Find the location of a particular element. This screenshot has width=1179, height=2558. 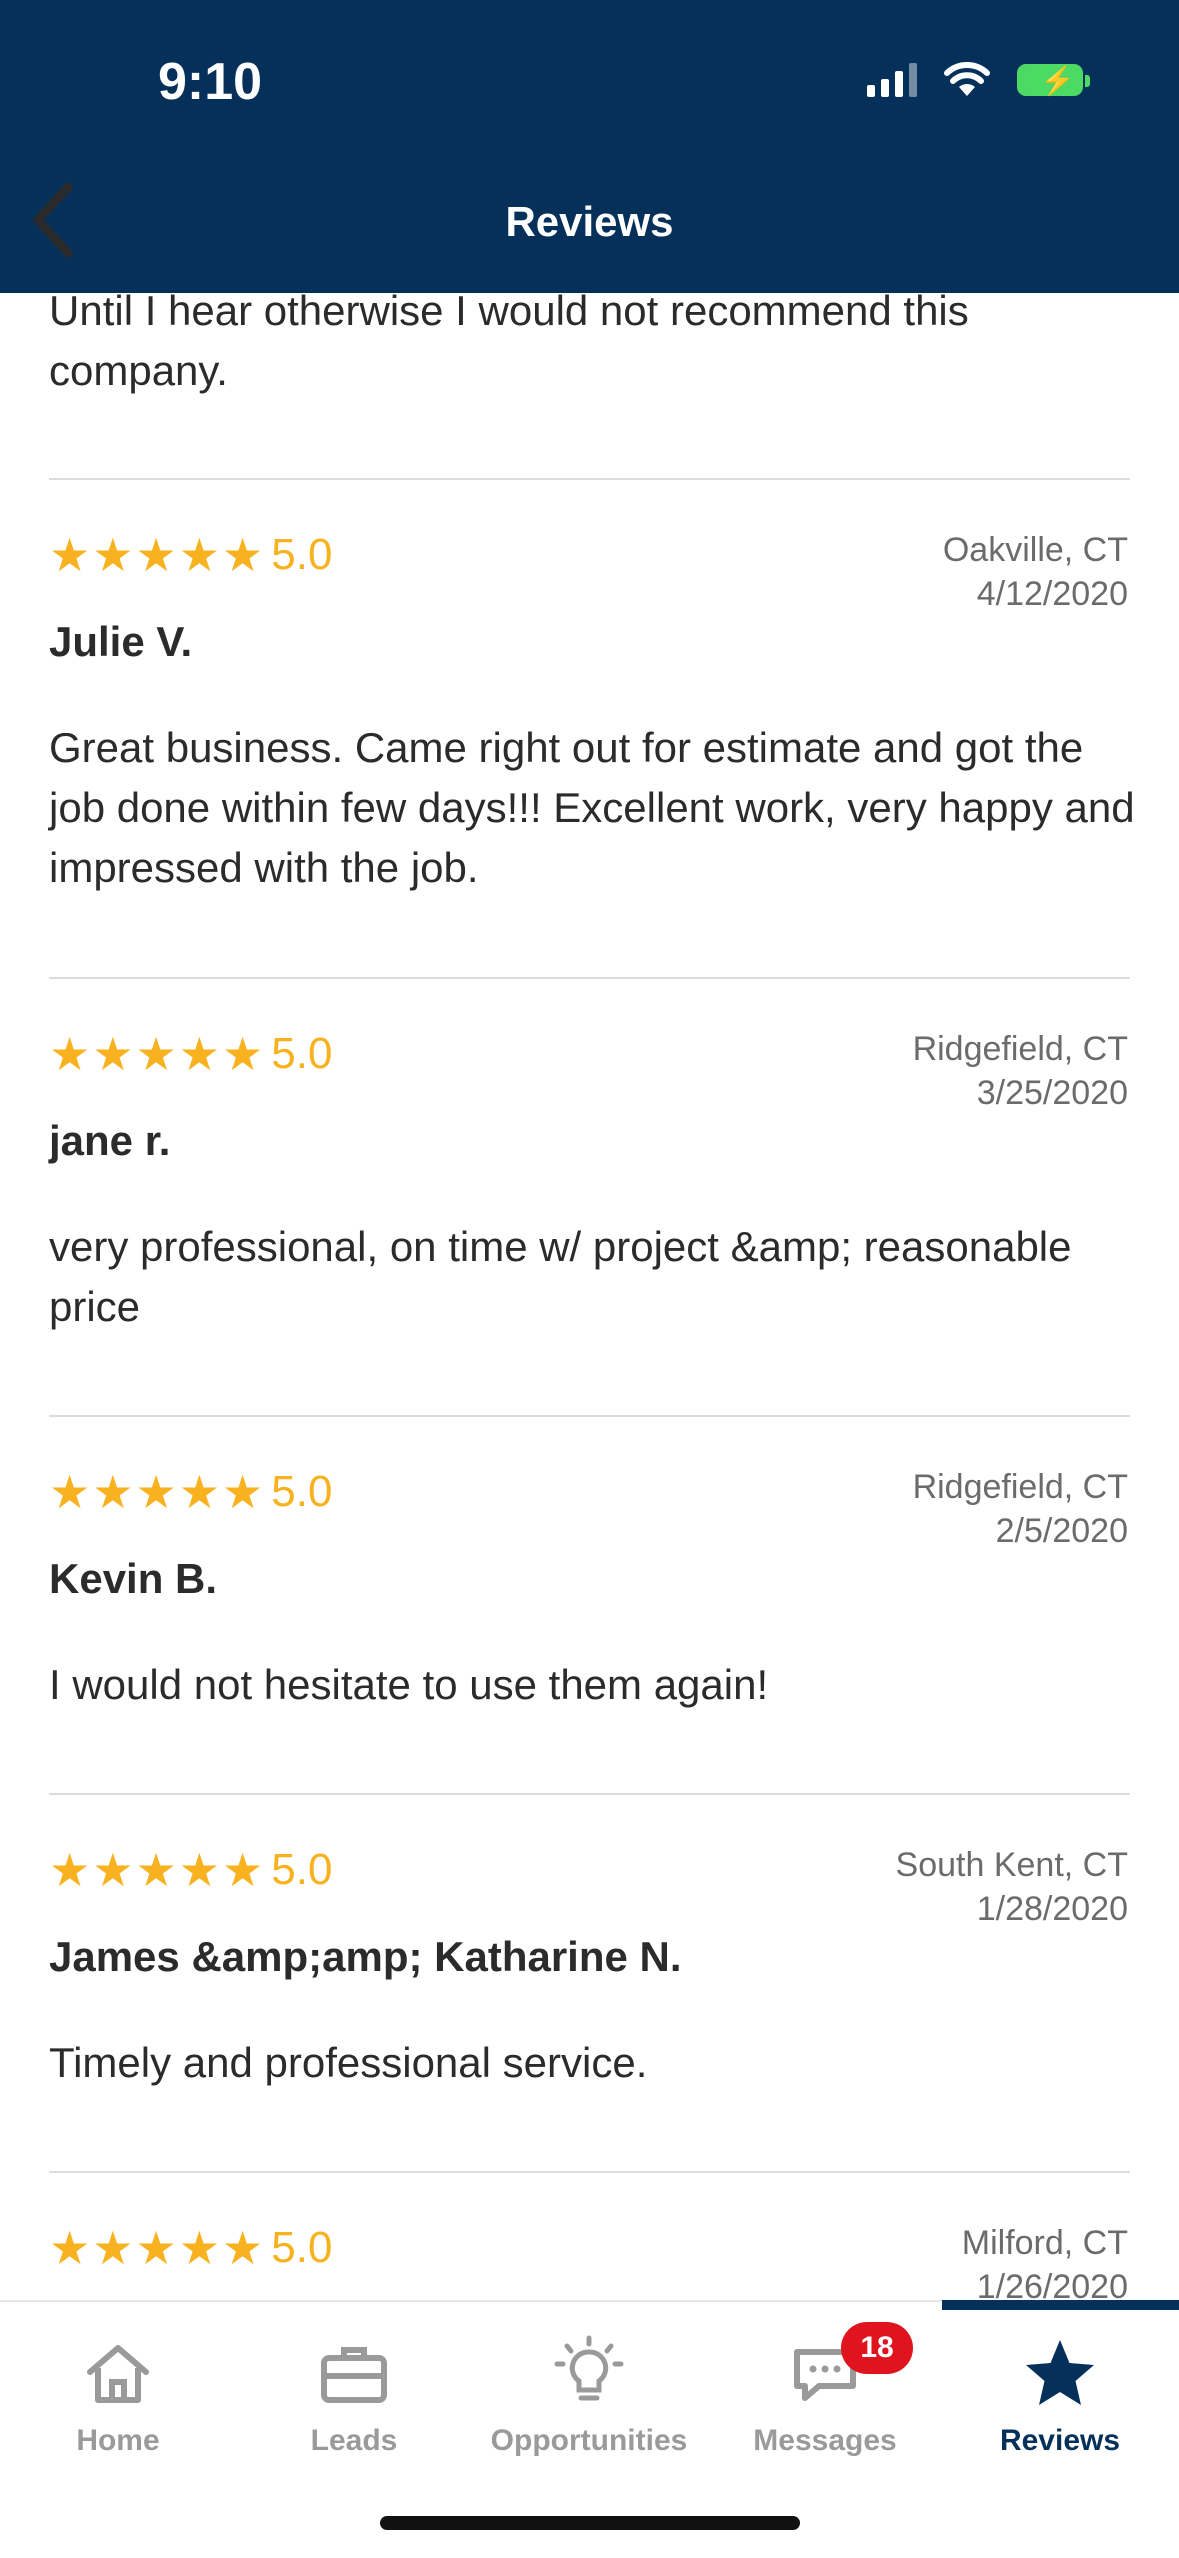

home-icon is located at coordinates (118, 2374).